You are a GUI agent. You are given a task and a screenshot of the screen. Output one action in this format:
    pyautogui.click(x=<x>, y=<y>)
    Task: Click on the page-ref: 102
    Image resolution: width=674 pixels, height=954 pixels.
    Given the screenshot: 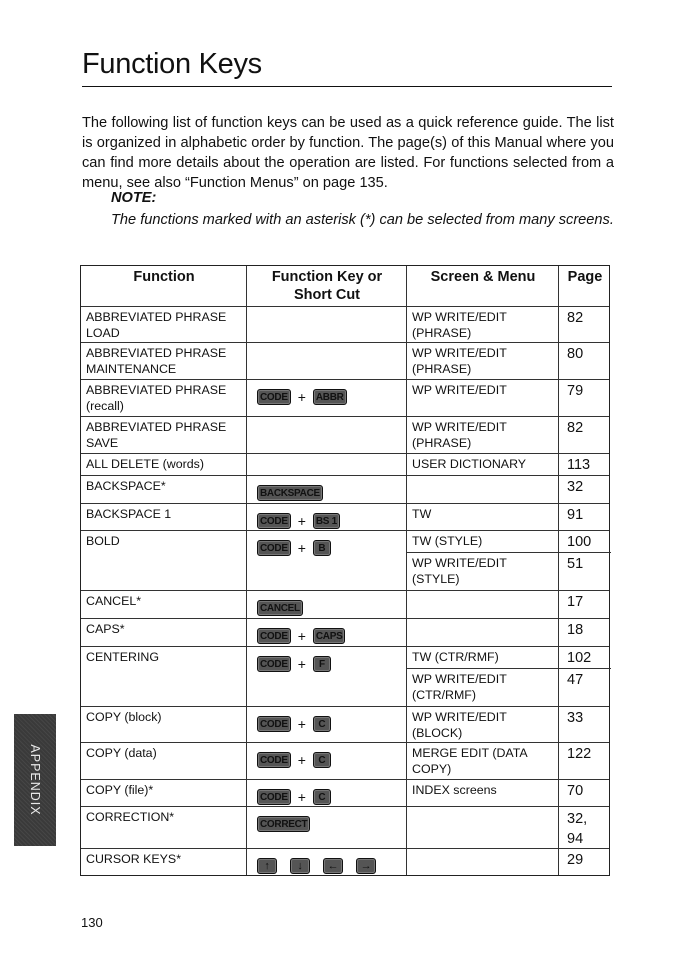 What is the action you would take?
    pyautogui.click(x=579, y=658)
    